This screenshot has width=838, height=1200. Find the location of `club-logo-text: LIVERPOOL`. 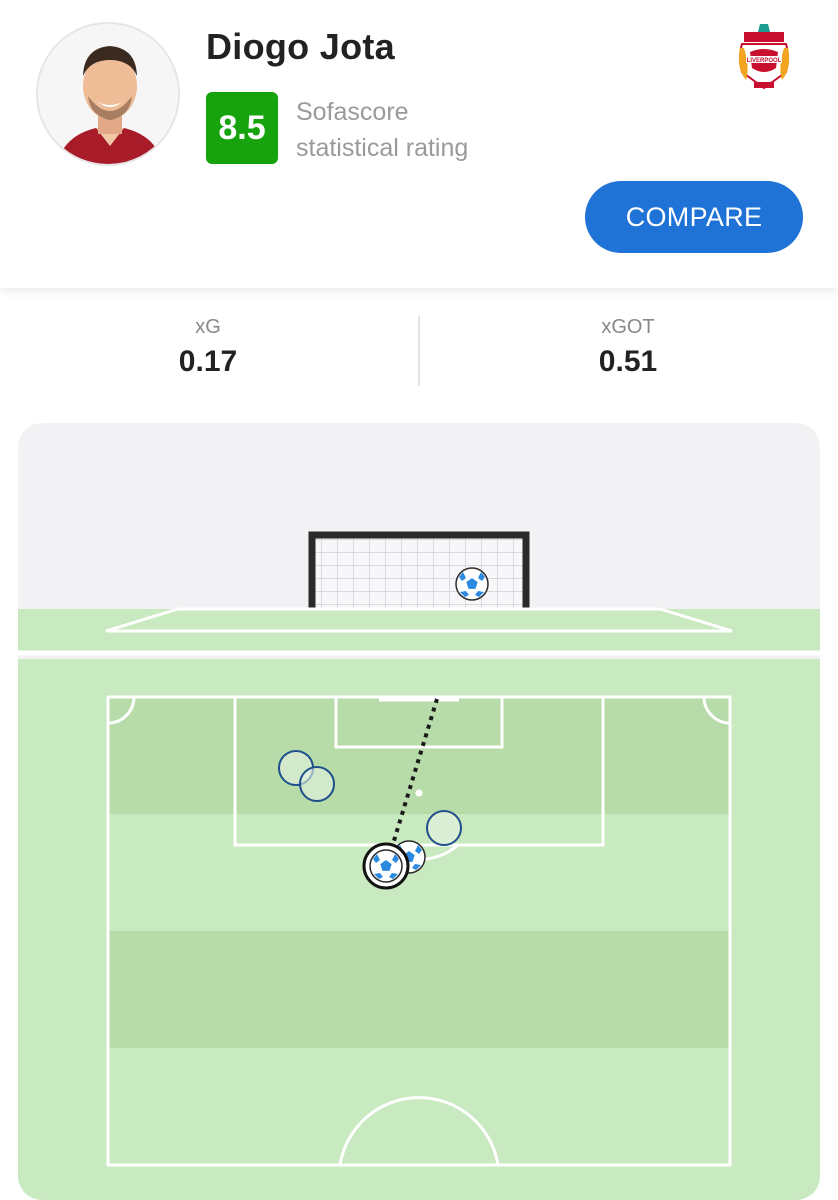

club-logo-text: LIVERPOOL is located at coordinates (764, 61).